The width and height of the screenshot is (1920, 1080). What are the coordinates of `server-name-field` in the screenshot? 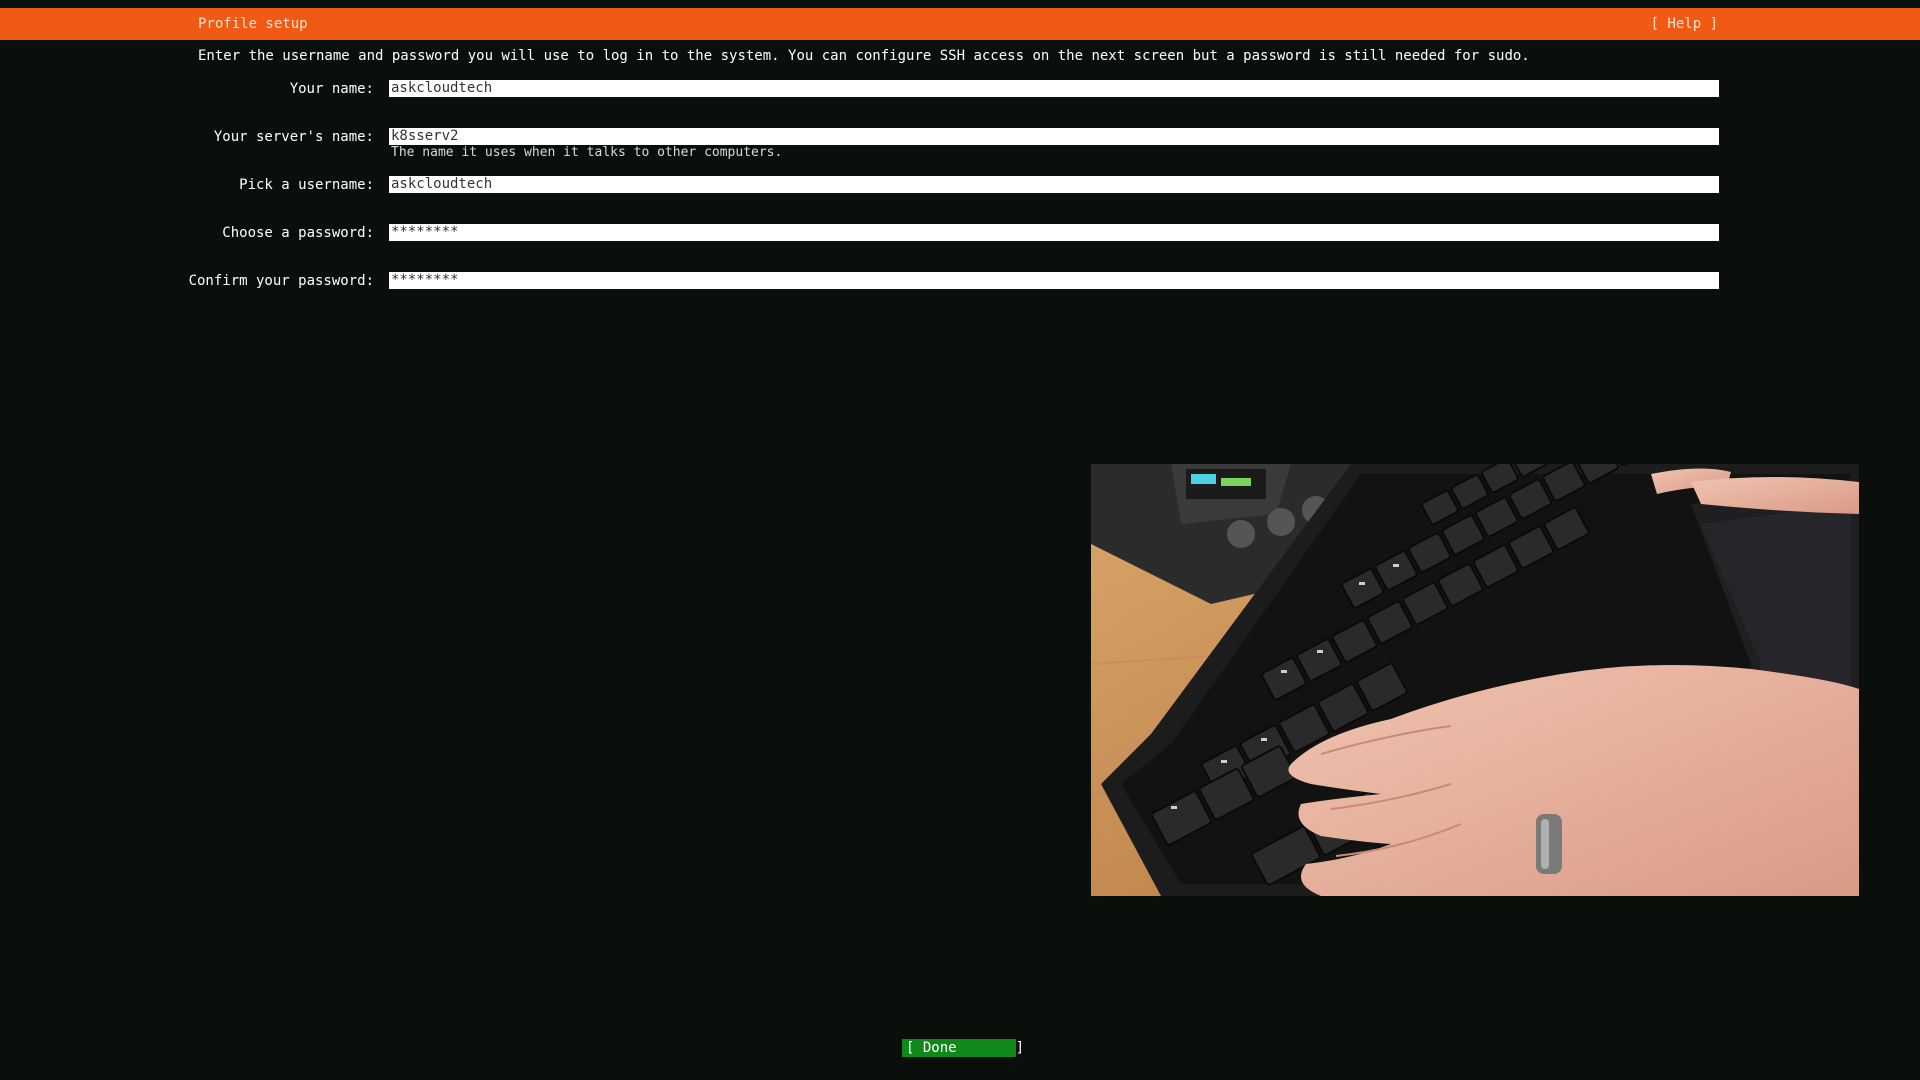 It's located at (1054, 136).